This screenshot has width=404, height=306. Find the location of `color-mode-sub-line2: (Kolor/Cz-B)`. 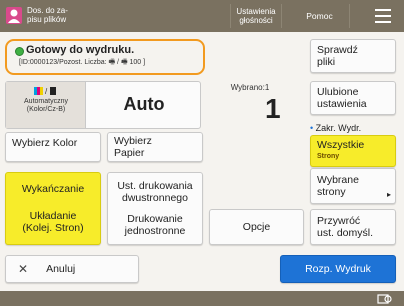

color-mode-sub-line2: (Kolor/Cz-B) is located at coordinates (46, 109).